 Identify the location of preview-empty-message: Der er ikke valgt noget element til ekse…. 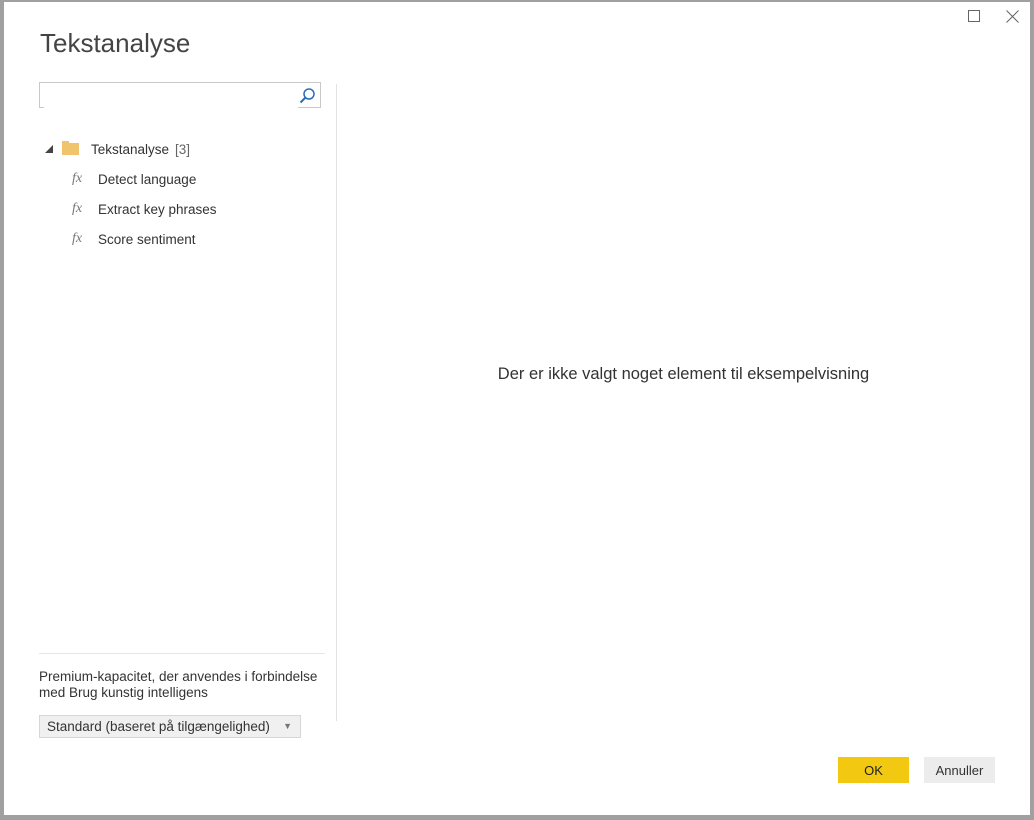
(683, 374).